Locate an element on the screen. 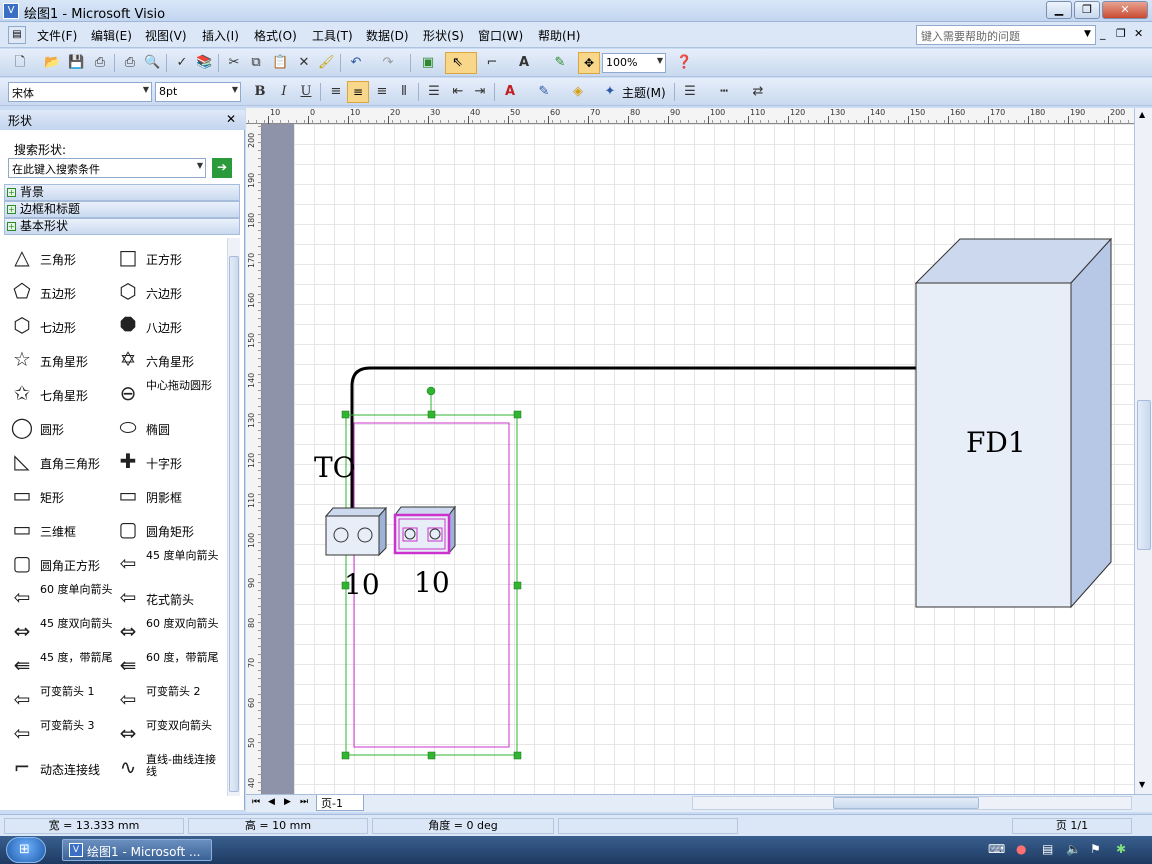 The height and width of the screenshot is (864, 1152). shape-line-curve-connector: ∿ 直线-曲线连接线 is located at coordinates (166, 769).